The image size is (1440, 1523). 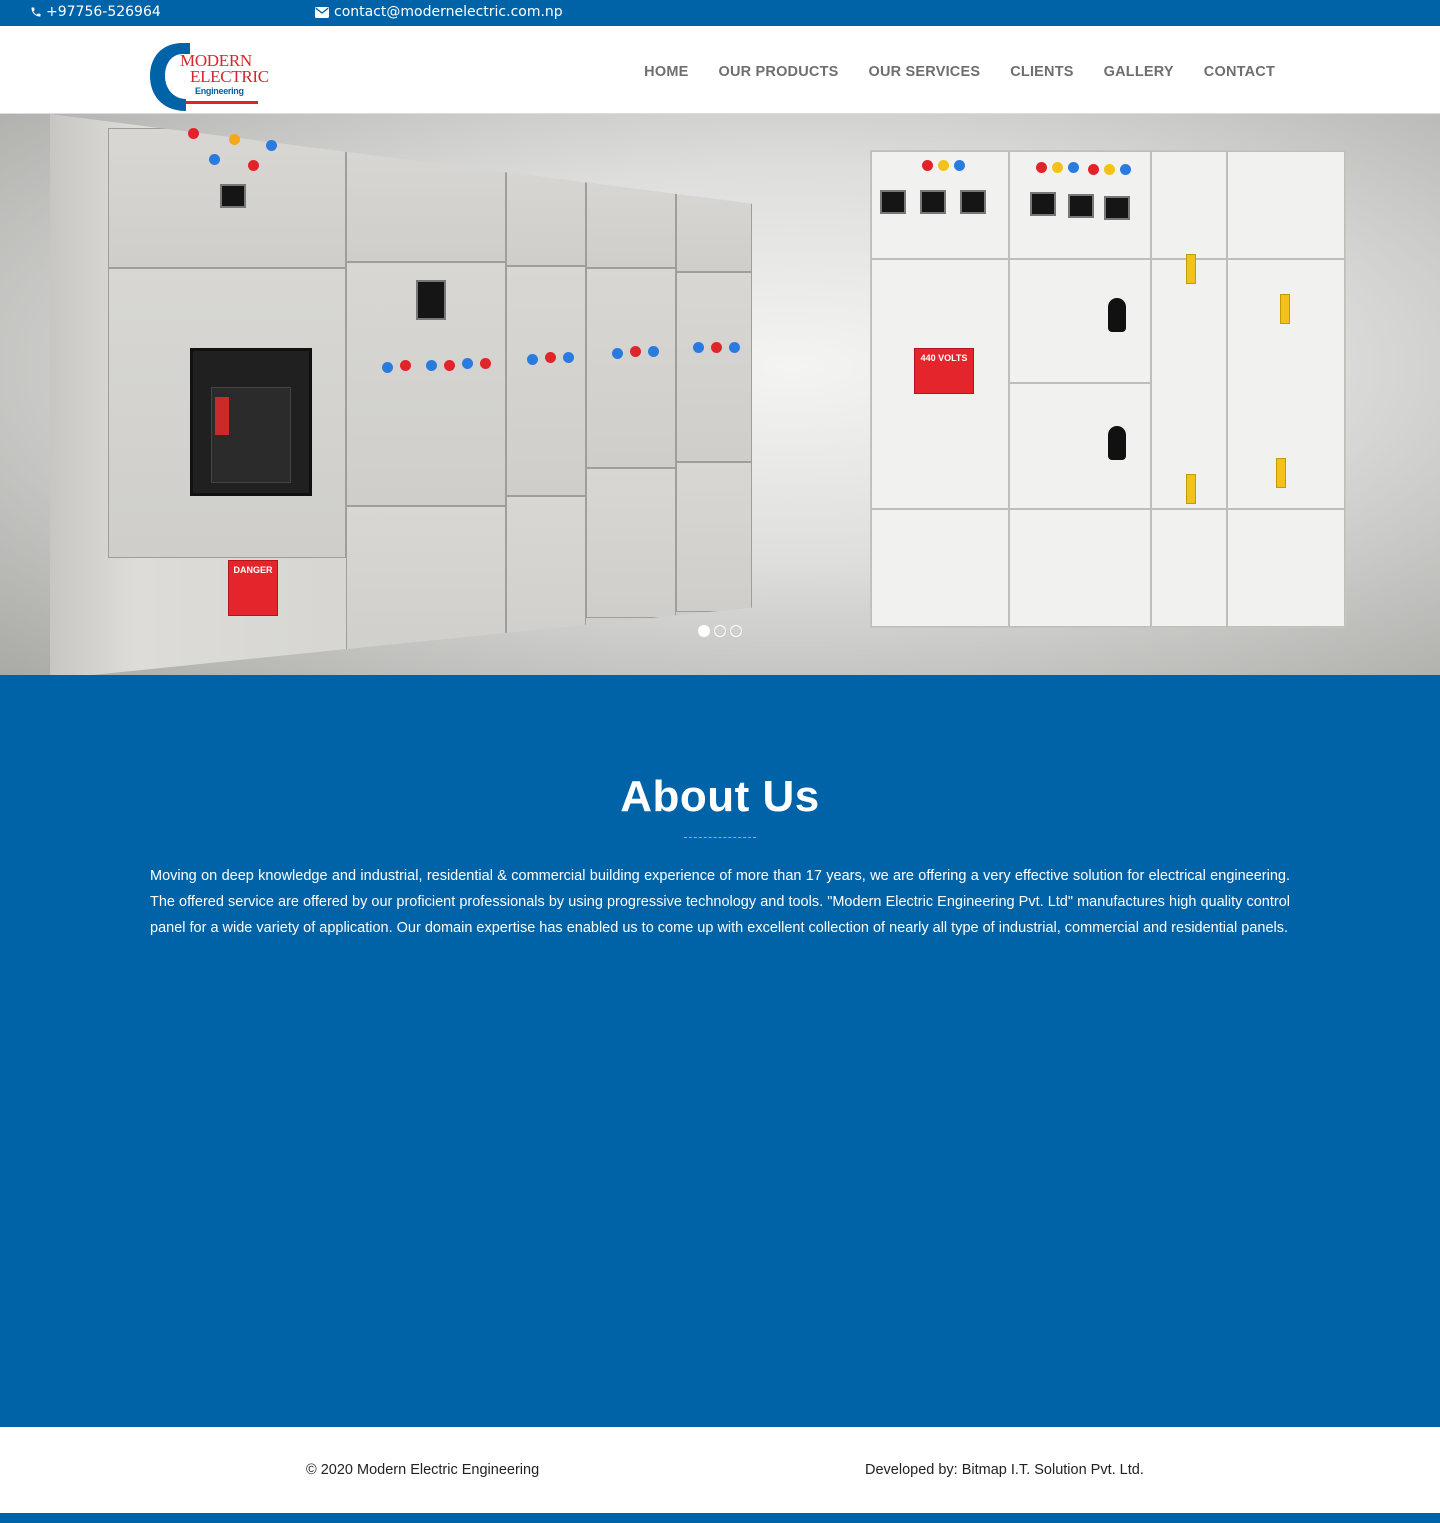 I want to click on danger-sign-right: 440 VOLTS, so click(x=944, y=371).